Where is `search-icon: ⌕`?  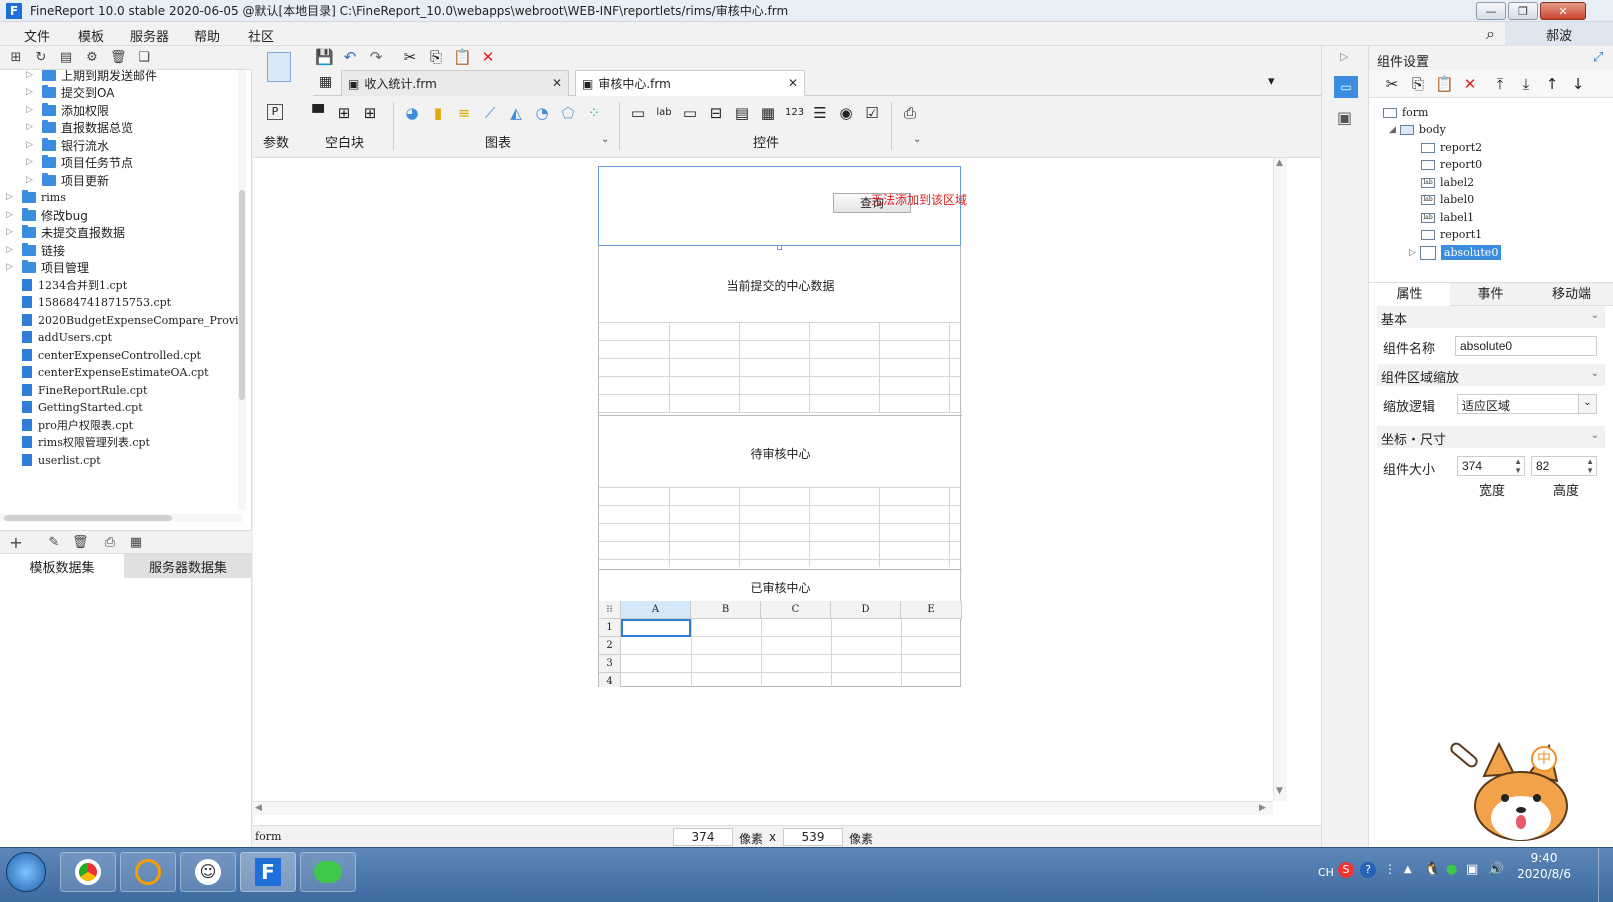 search-icon: ⌕ is located at coordinates (1490, 34).